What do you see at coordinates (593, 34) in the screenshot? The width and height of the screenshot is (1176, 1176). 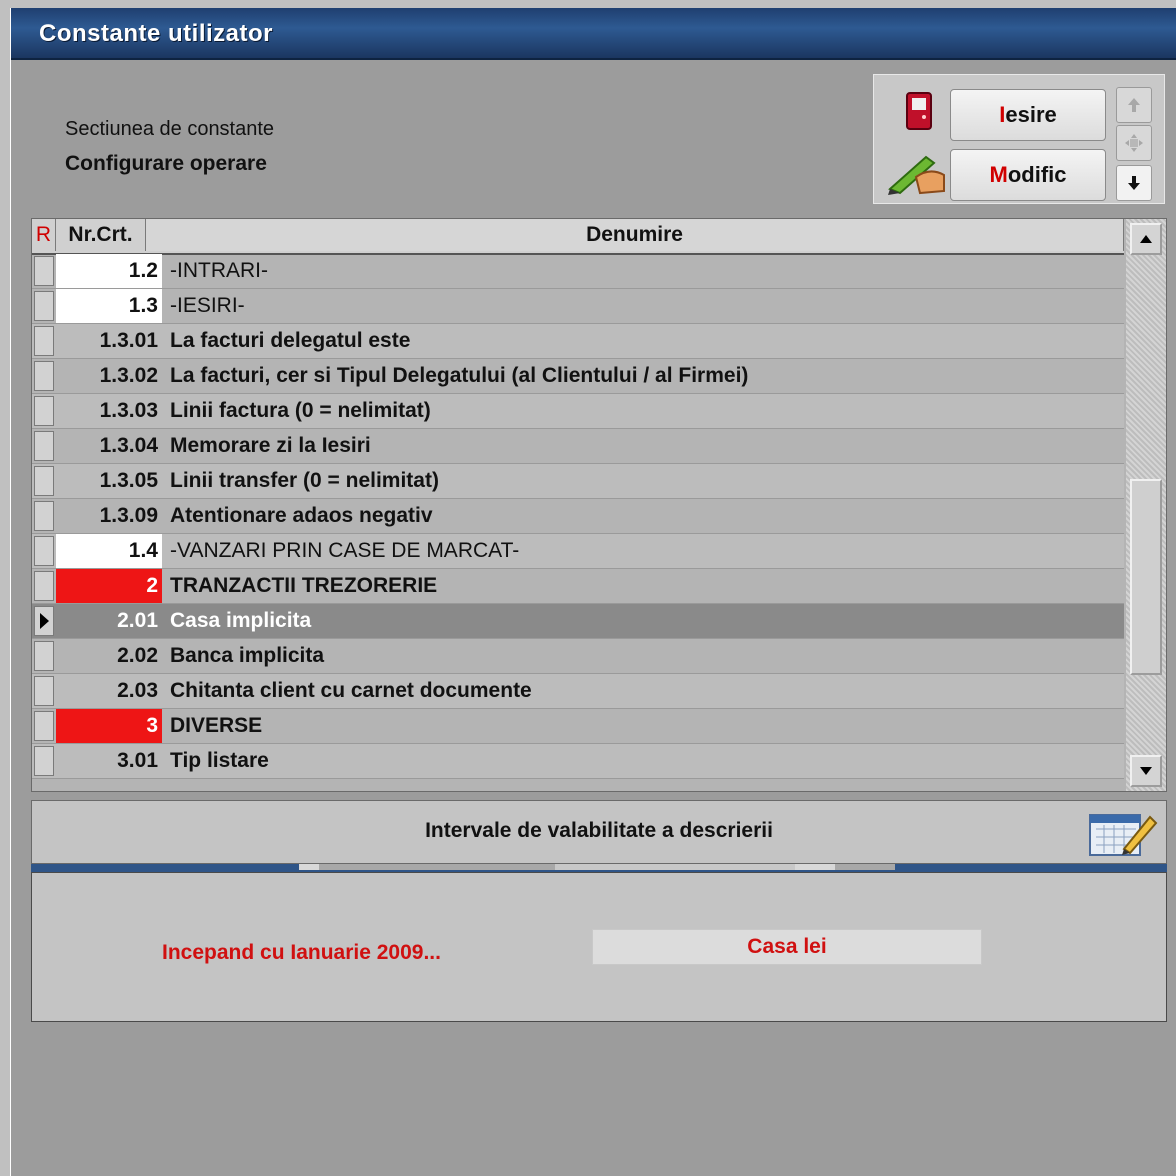 I see `title-bar: Constante utilizator` at bounding box center [593, 34].